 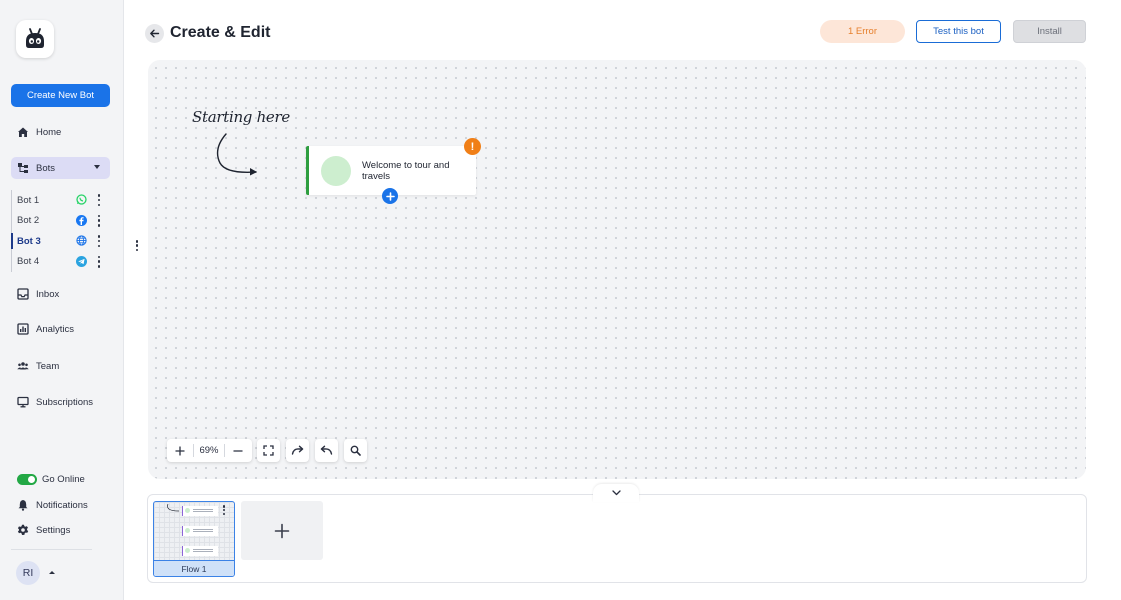 What do you see at coordinates (61, 221) in the screenshot?
I see `bot-item-2: Bot 2` at bounding box center [61, 221].